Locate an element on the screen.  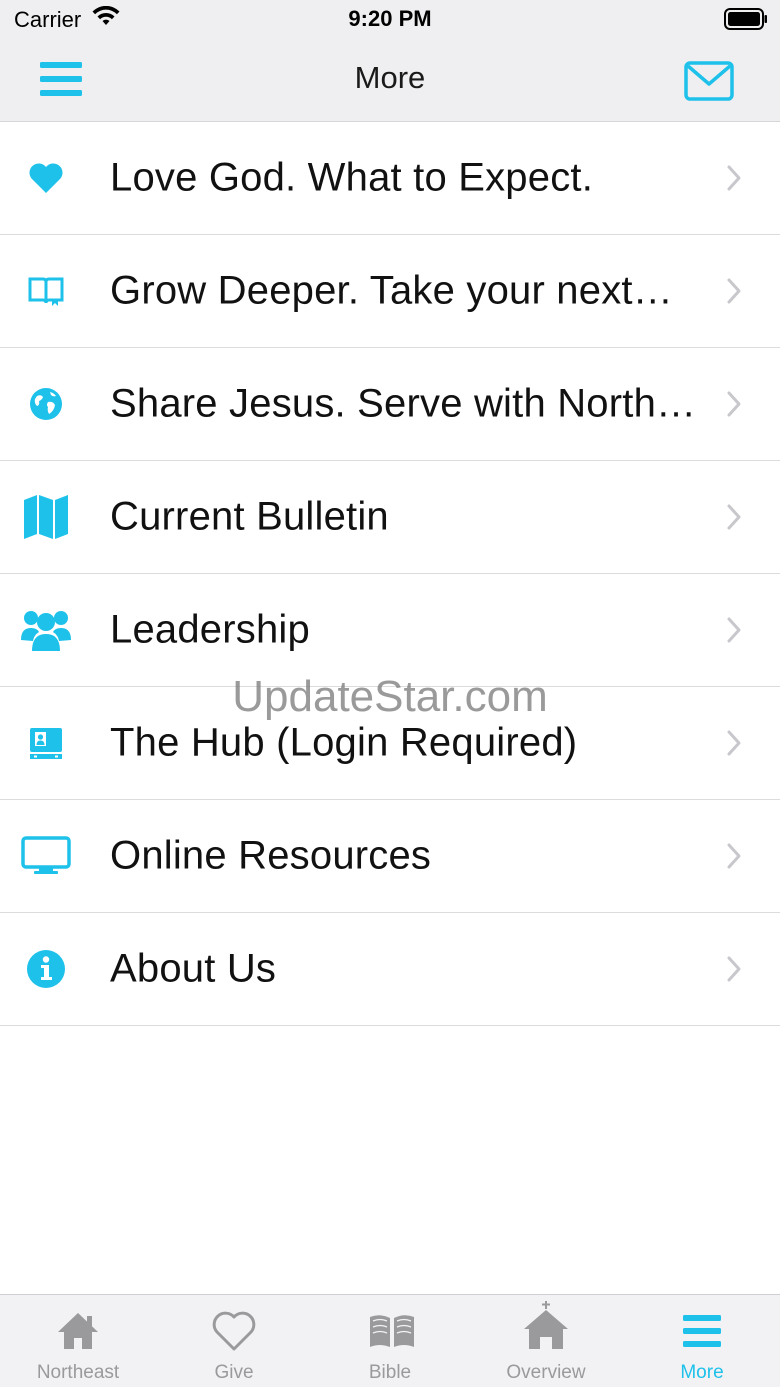
home-icon is located at coordinates (78, 1331).